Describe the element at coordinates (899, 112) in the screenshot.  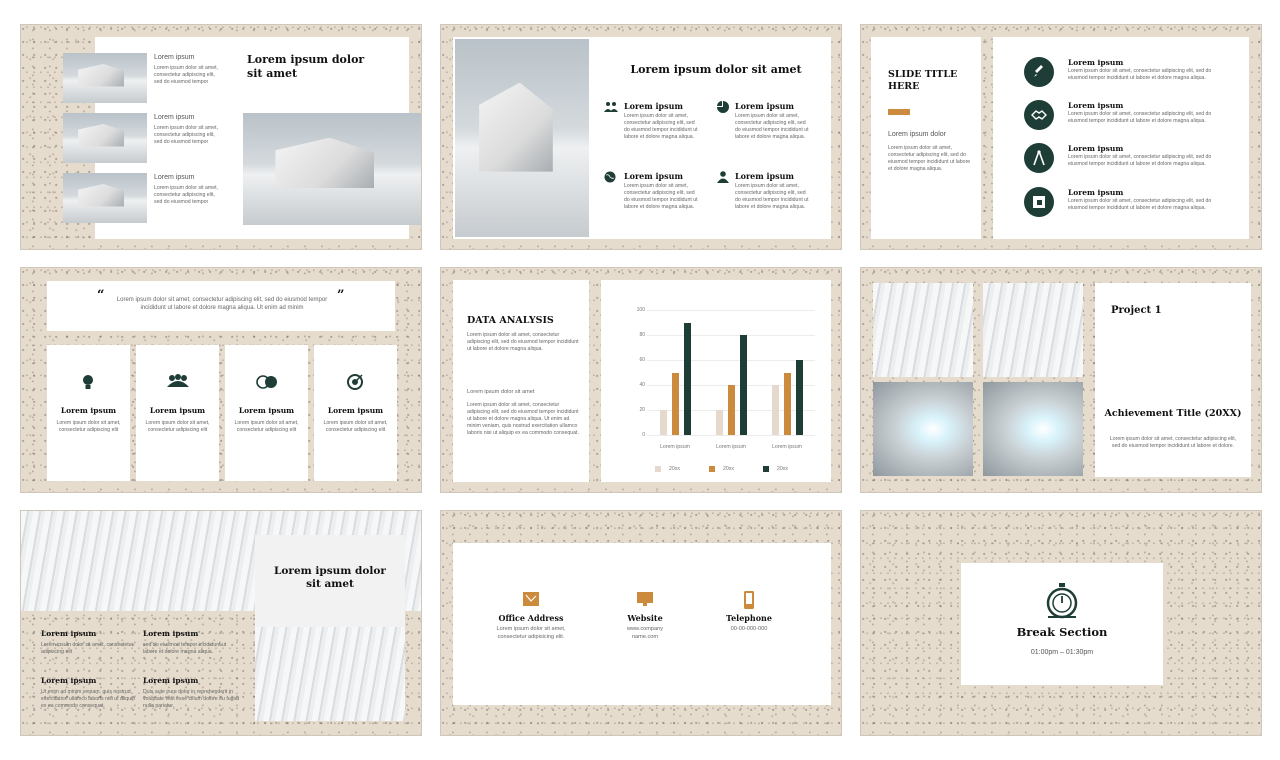
I see `accent-bar` at that location.